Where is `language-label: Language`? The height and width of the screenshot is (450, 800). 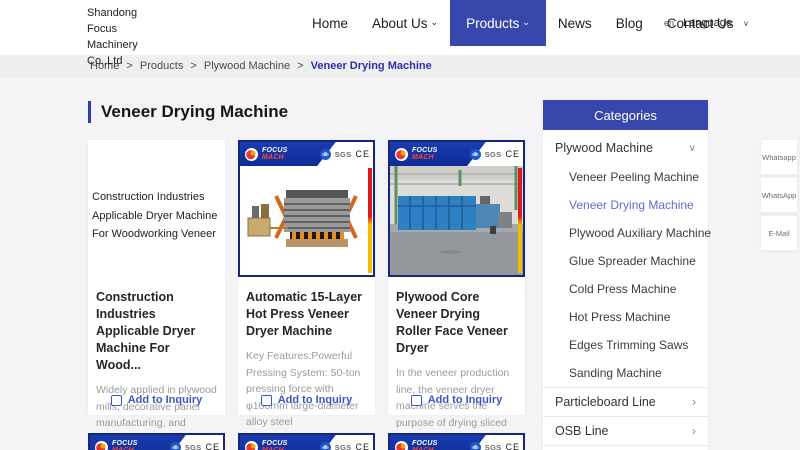
language-label: Language is located at coordinates (707, 23).